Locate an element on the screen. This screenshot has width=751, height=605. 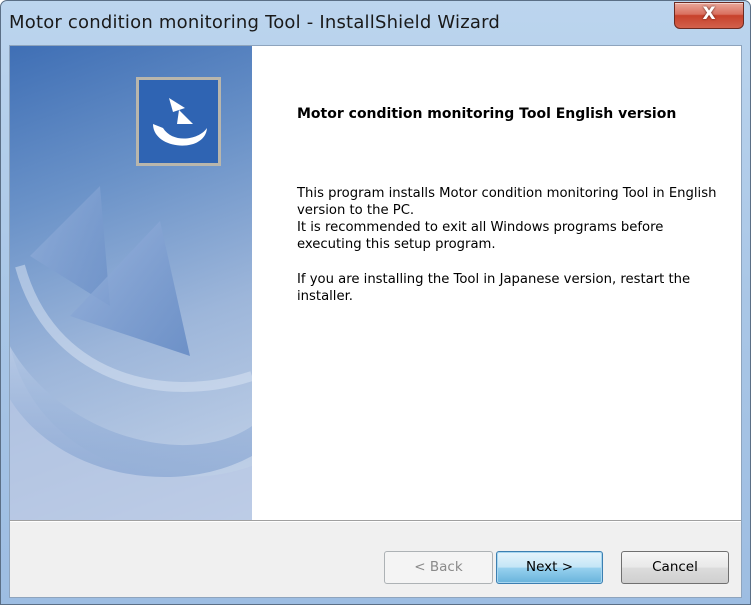
logo-icon is located at coordinates (180, 122).